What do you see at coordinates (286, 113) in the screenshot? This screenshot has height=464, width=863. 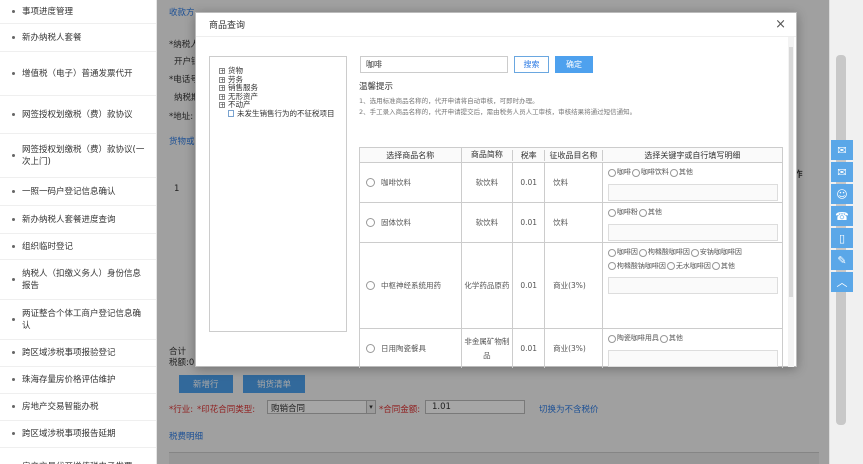 I see `tree-node-label: 未发生销售行为的不征税项目` at bounding box center [286, 113].